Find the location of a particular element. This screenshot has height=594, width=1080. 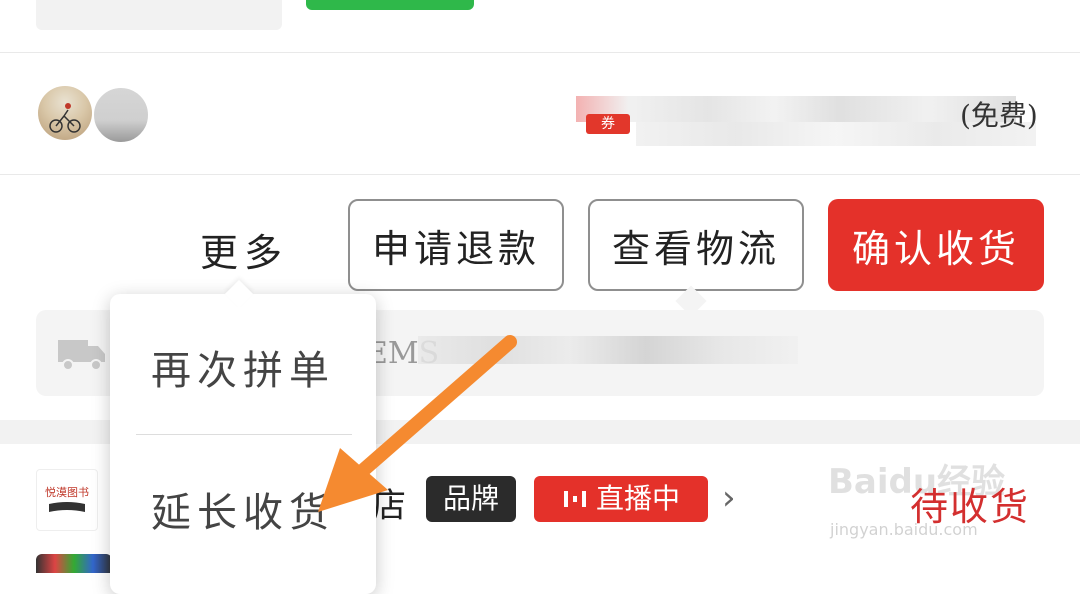

order-status: 待收货 is located at coordinates (970, 507).